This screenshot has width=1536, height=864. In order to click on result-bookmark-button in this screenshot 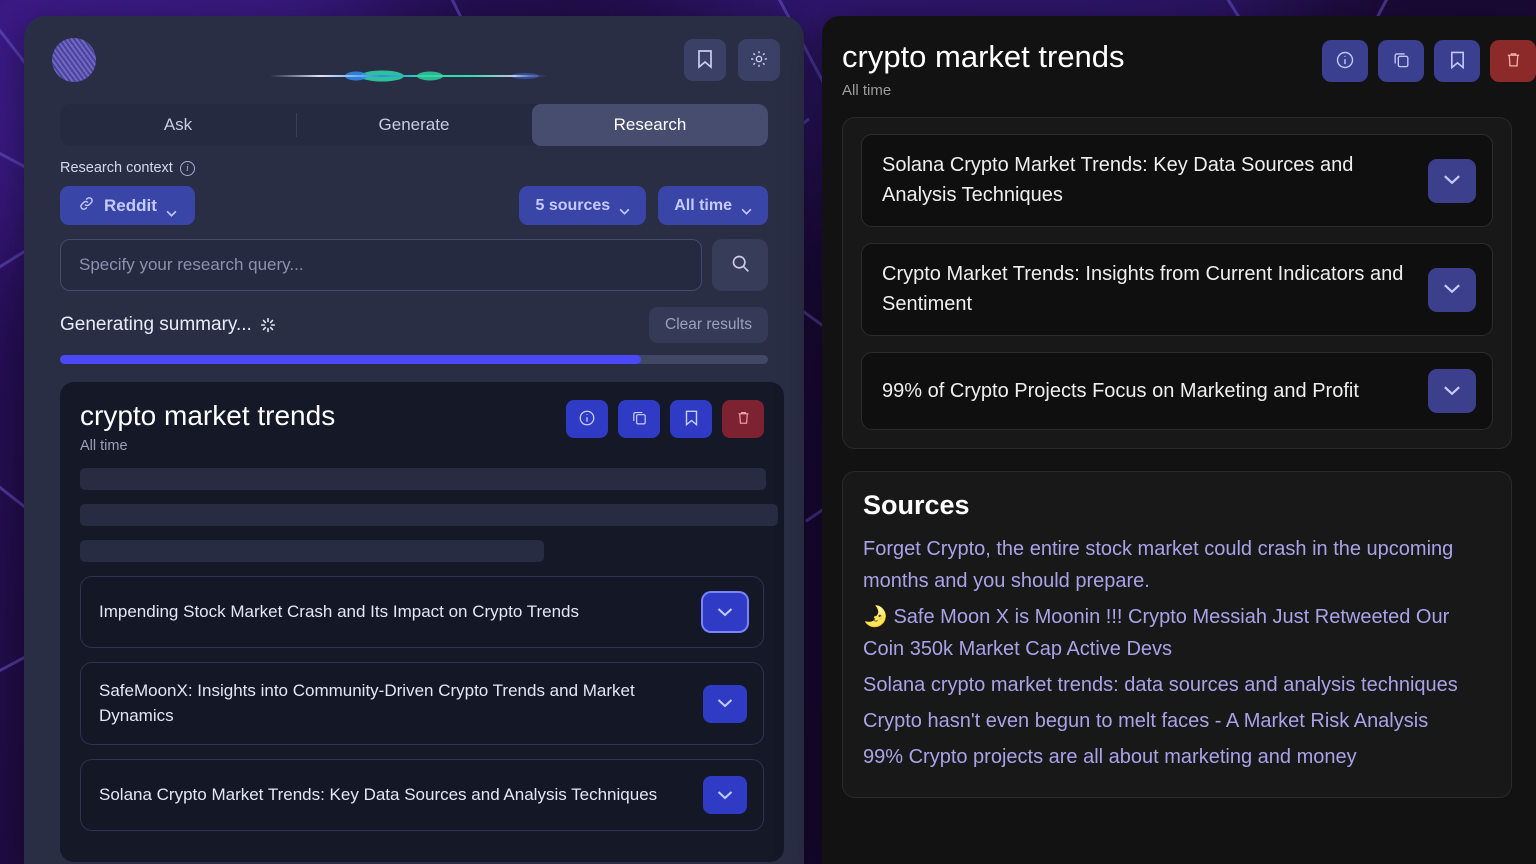, I will do `click(691, 419)`.